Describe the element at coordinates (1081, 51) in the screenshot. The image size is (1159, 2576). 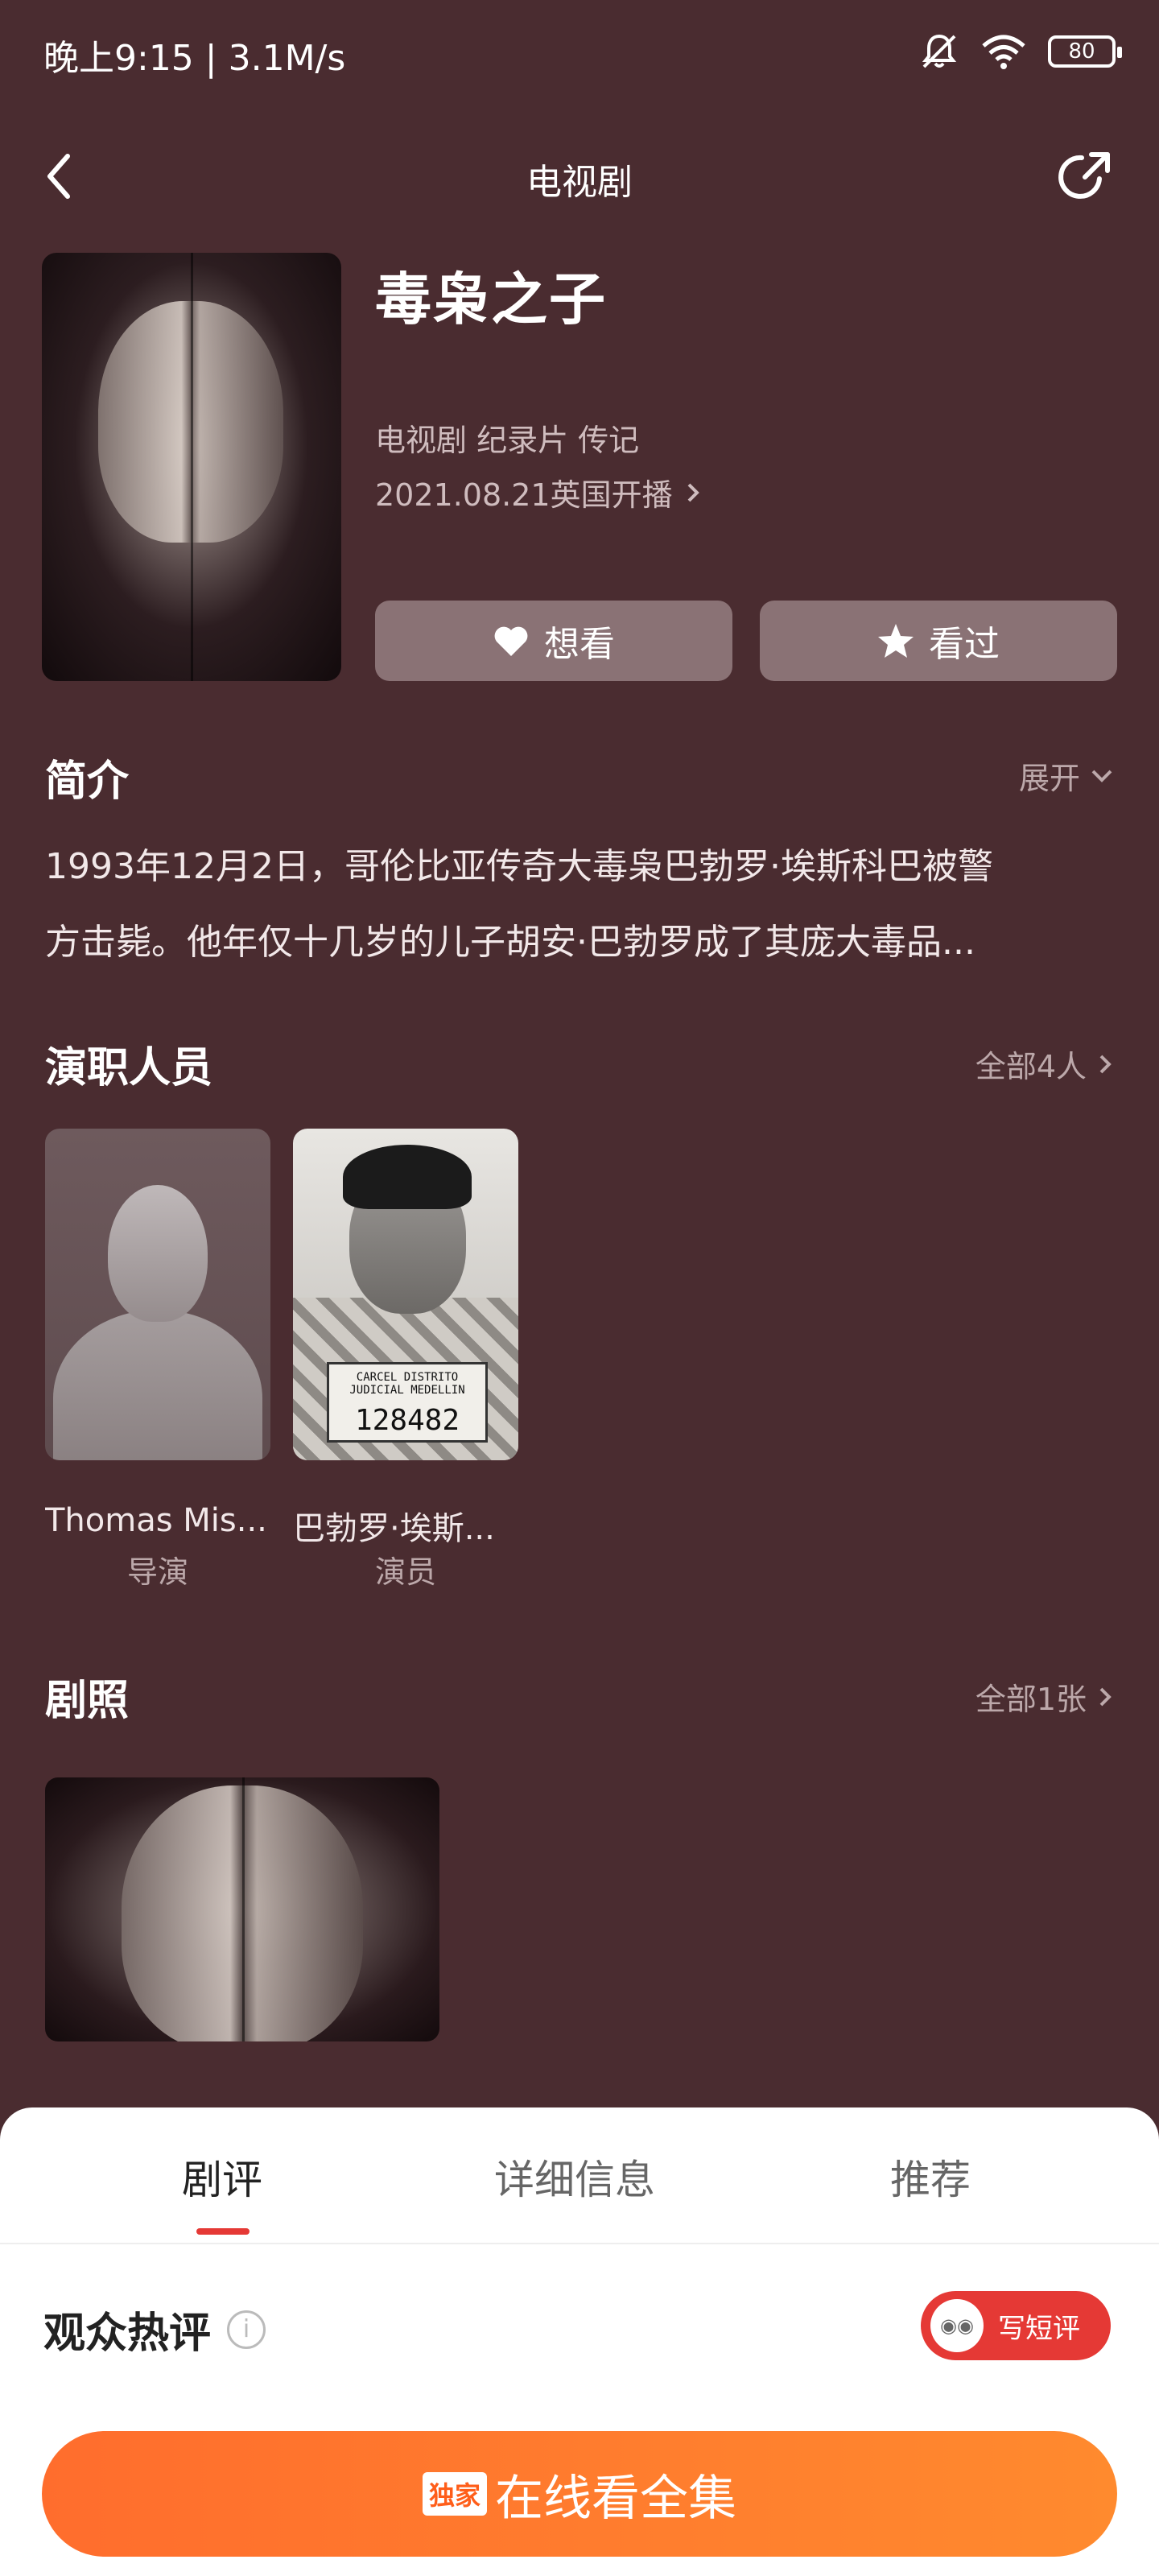
I see `battery-level: 80` at that location.